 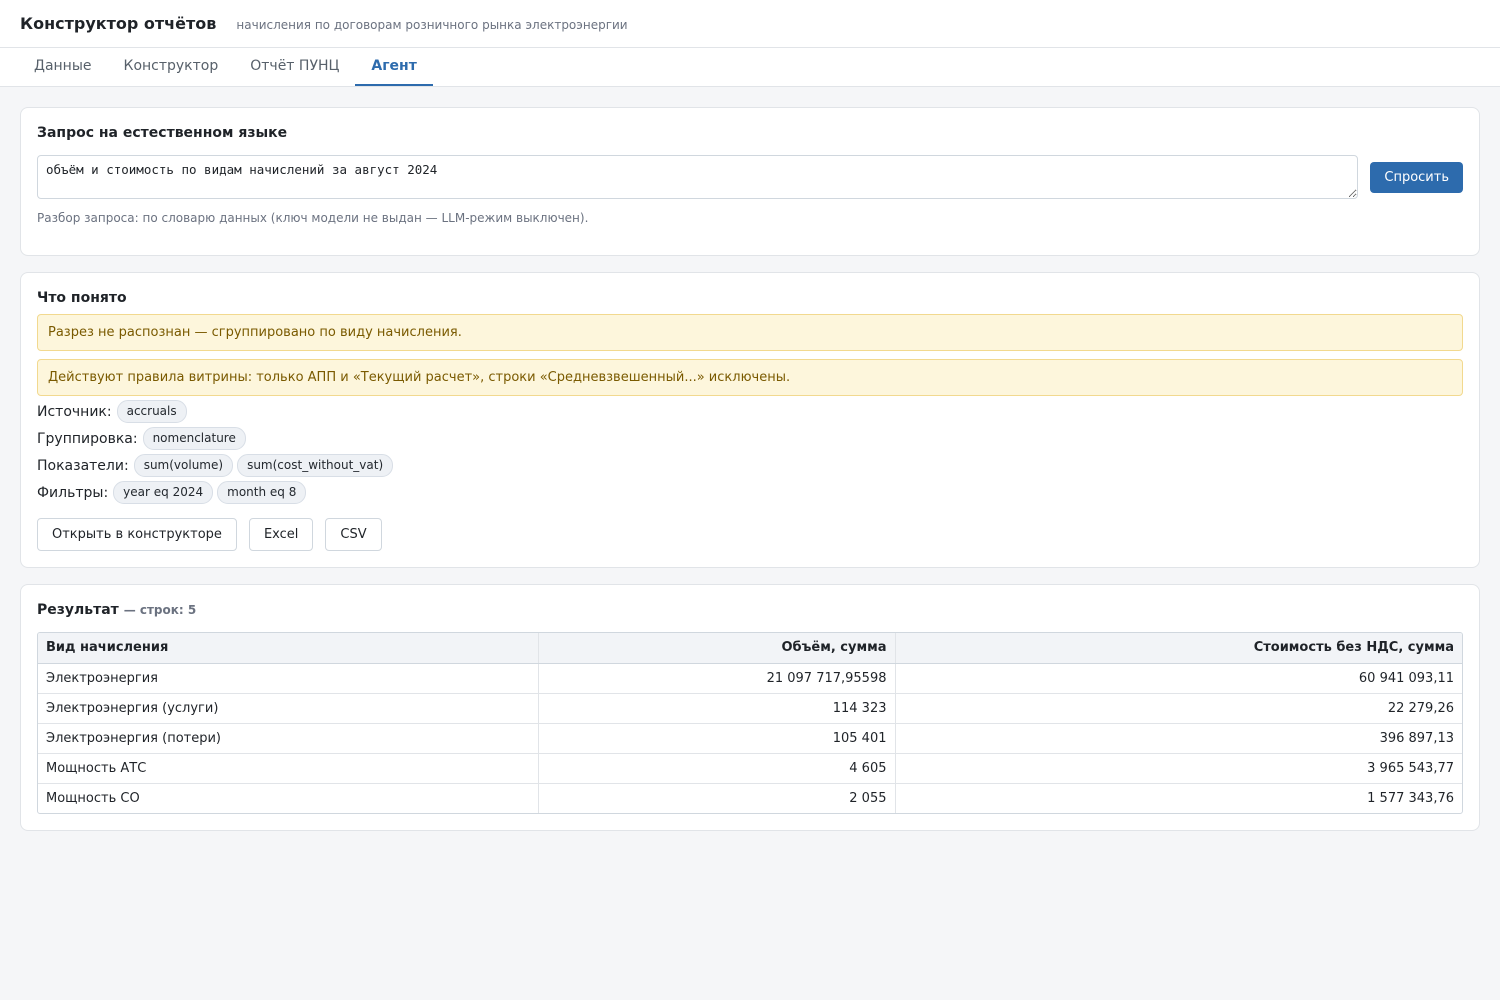 What do you see at coordinates (1410, 798) in the screenshot?
I see `table-cell: 1 577 343,76` at bounding box center [1410, 798].